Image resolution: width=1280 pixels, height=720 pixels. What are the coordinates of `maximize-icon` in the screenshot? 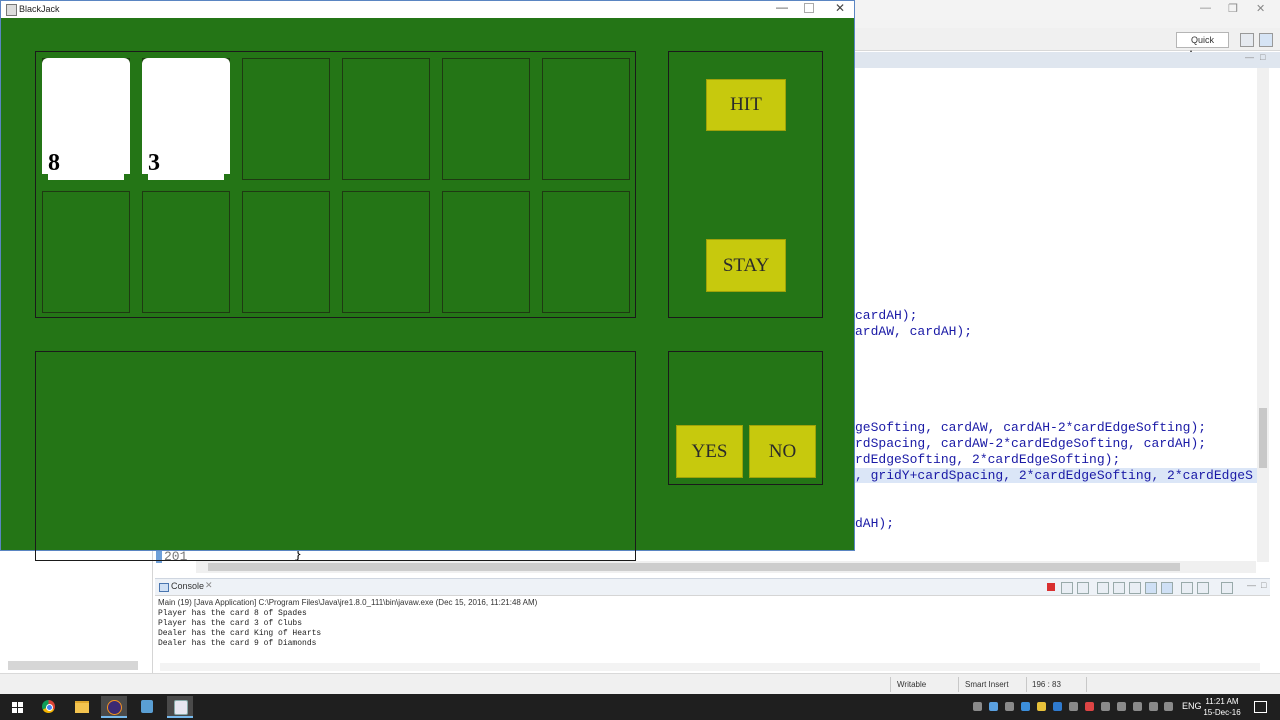 It's located at (809, 8).